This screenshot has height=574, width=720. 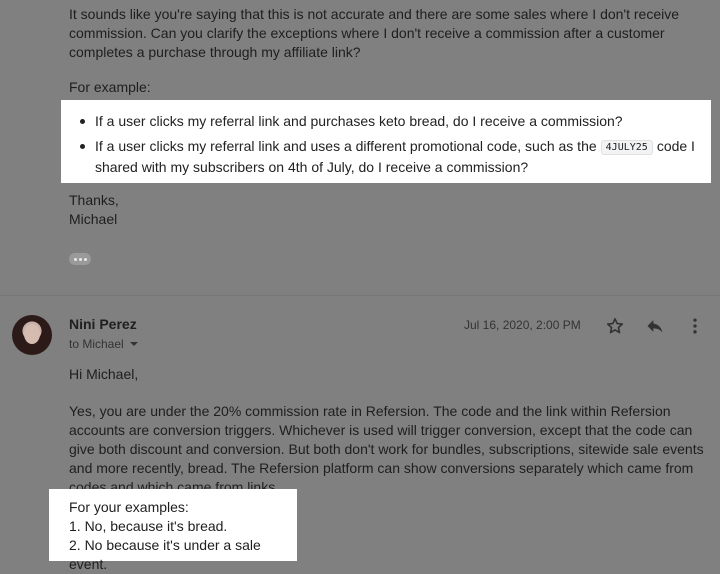 What do you see at coordinates (148, 526) in the screenshot?
I see `example-1: 1. No, because it's bread.` at bounding box center [148, 526].